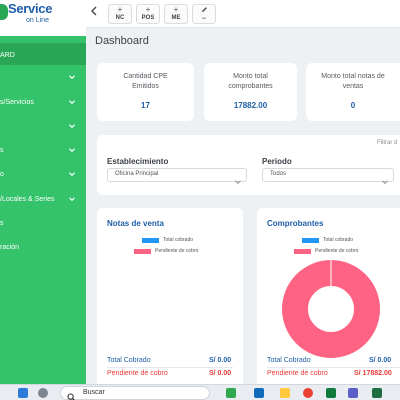 The width and height of the screenshot is (400, 400). I want to click on stat-card-comprobantes: Monto total comprobantes 17882.00, so click(250, 92).